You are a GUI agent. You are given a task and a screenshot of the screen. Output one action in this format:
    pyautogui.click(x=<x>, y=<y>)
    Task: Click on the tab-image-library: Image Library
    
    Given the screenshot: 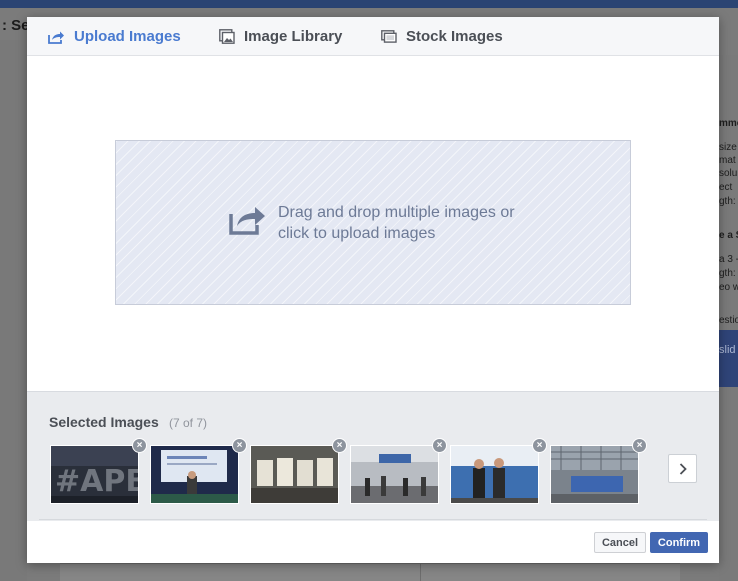 What is the action you would take?
    pyautogui.click(x=280, y=36)
    